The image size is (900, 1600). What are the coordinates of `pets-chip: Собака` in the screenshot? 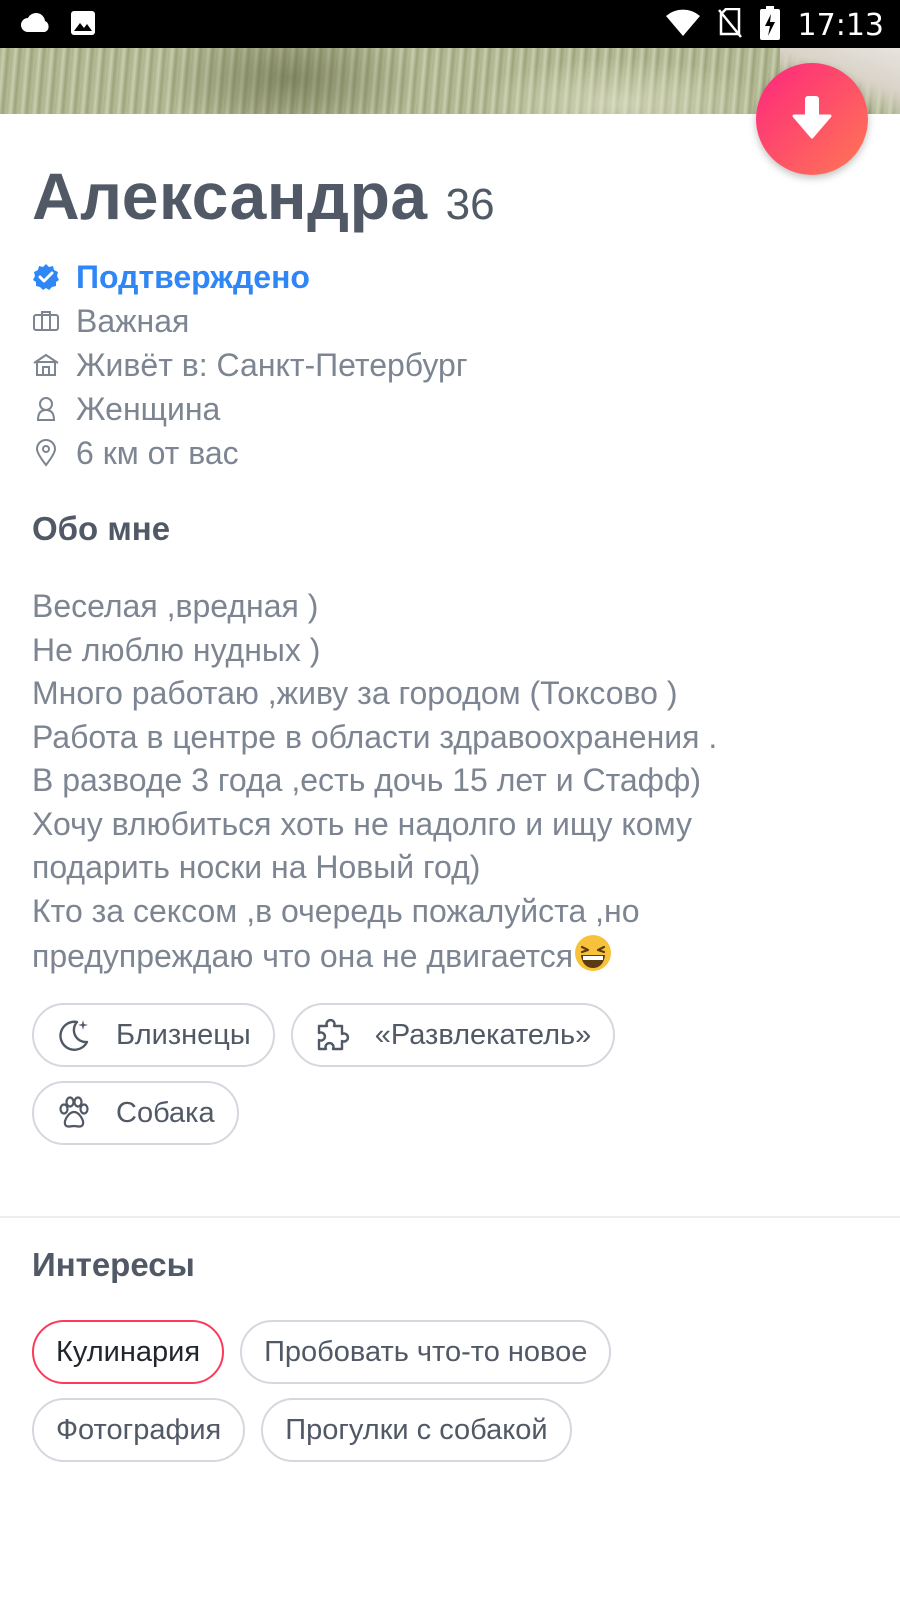 It's located at (135, 1113).